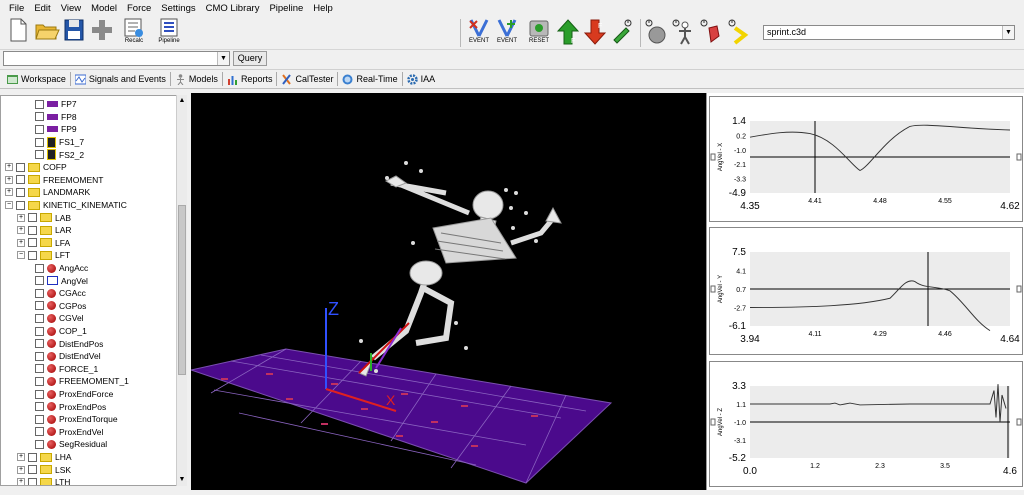  Describe the element at coordinates (21, 255) in the screenshot. I see `collapse-icon: −` at that location.